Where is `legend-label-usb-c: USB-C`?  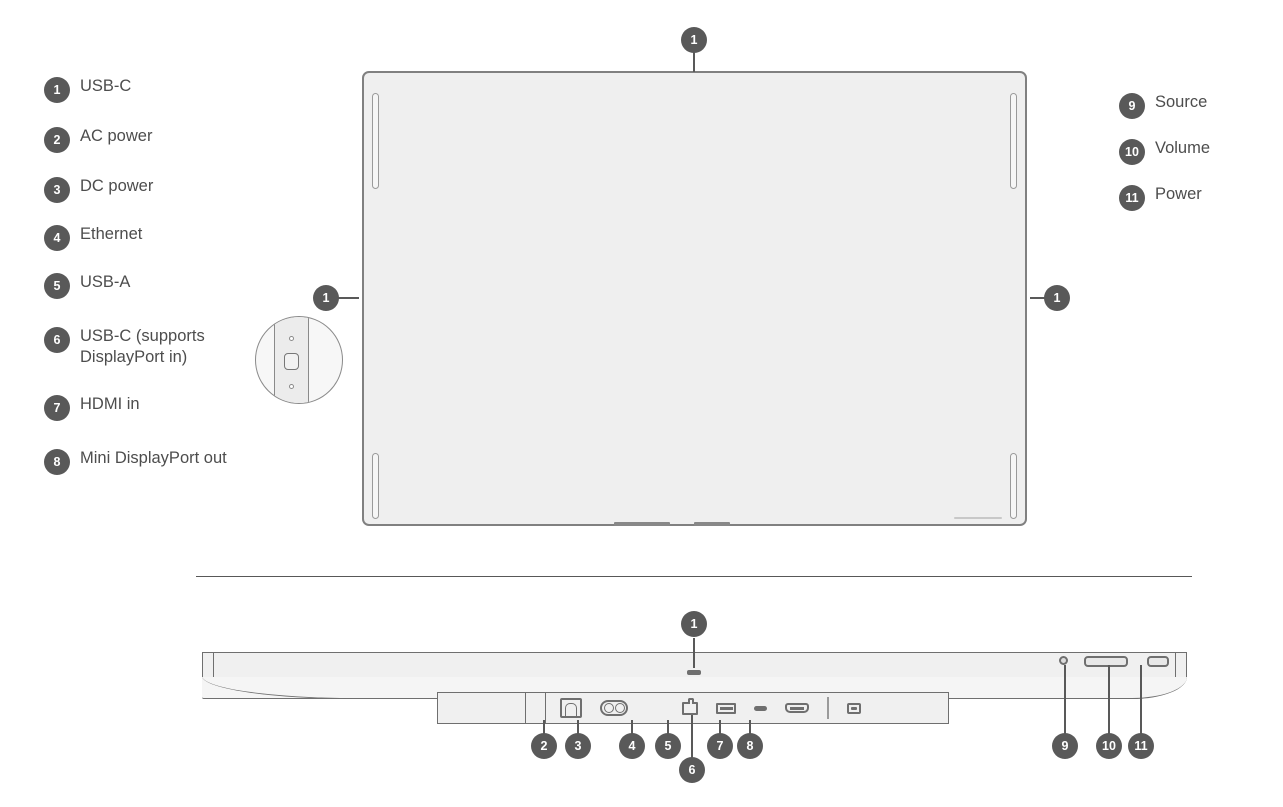 legend-label-usb-c: USB-C is located at coordinates (106, 86).